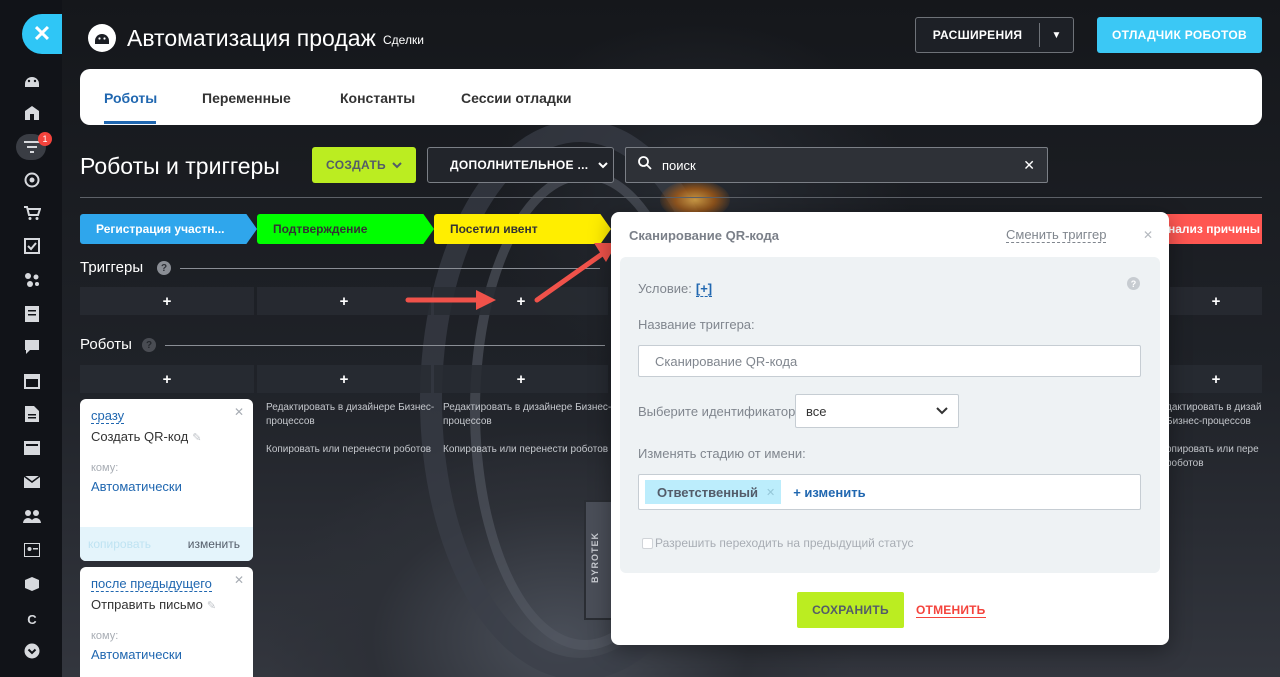  Describe the element at coordinates (718, 411) in the screenshot. I see `identifier-label: Выберите идентификатор:` at that location.